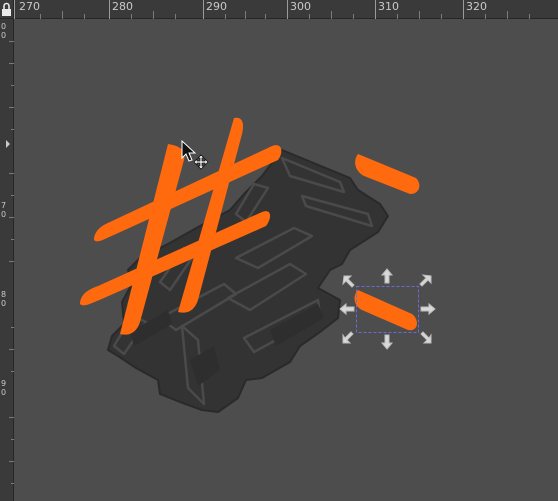 Image resolution: width=558 pixels, height=501 pixels. I want to click on vruler-label-2: 0, so click(4, 36).